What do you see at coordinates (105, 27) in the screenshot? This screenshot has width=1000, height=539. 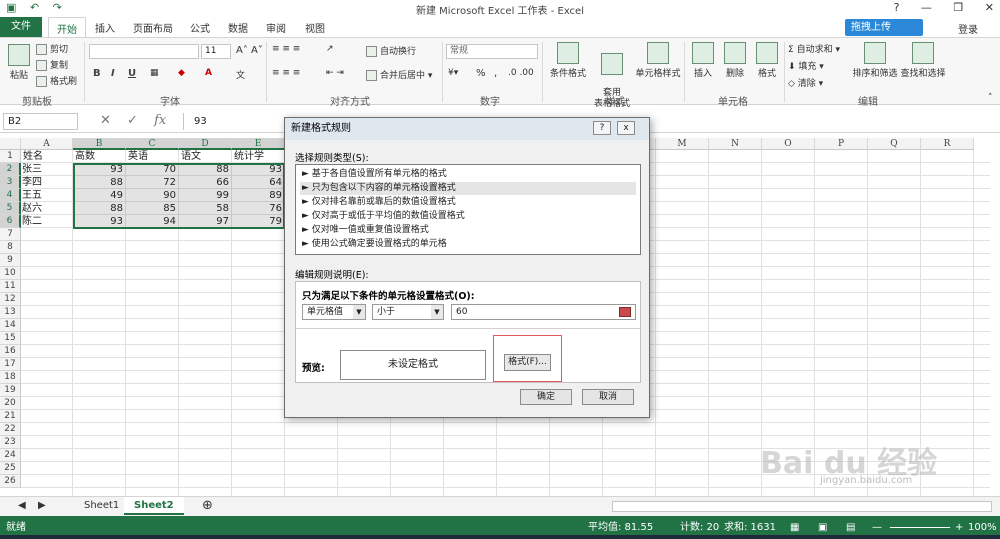 I see `tab-insert: 插入` at bounding box center [105, 27].